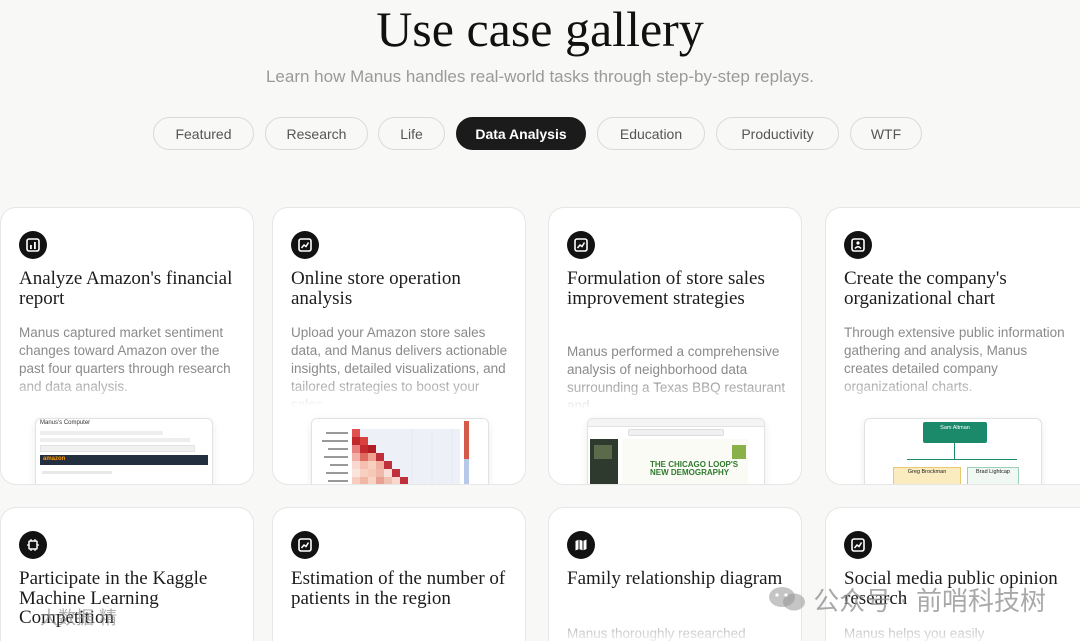 The width and height of the screenshot is (1080, 641). I want to click on card-description: Manus thoroughly researched, so click(679, 633).